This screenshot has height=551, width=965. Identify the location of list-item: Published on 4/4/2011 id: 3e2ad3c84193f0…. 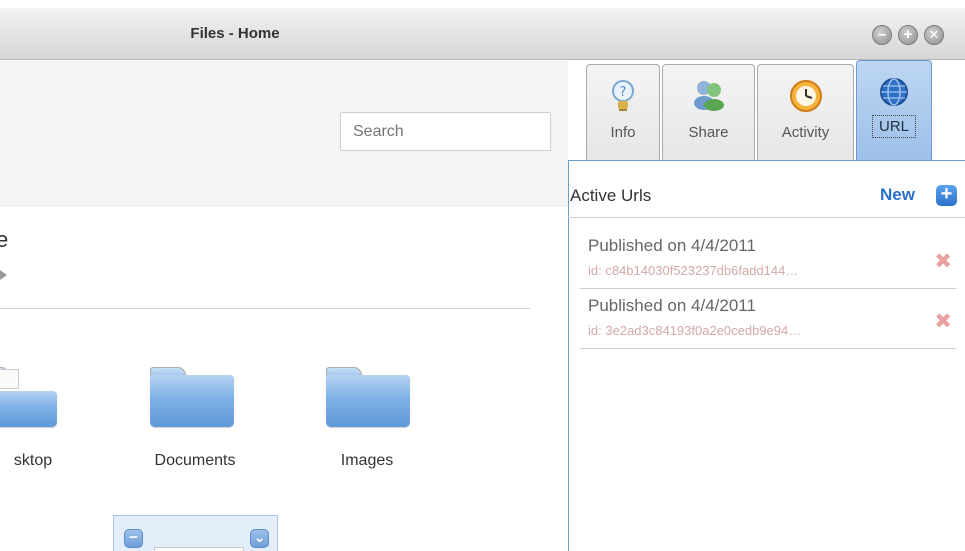
(768, 319).